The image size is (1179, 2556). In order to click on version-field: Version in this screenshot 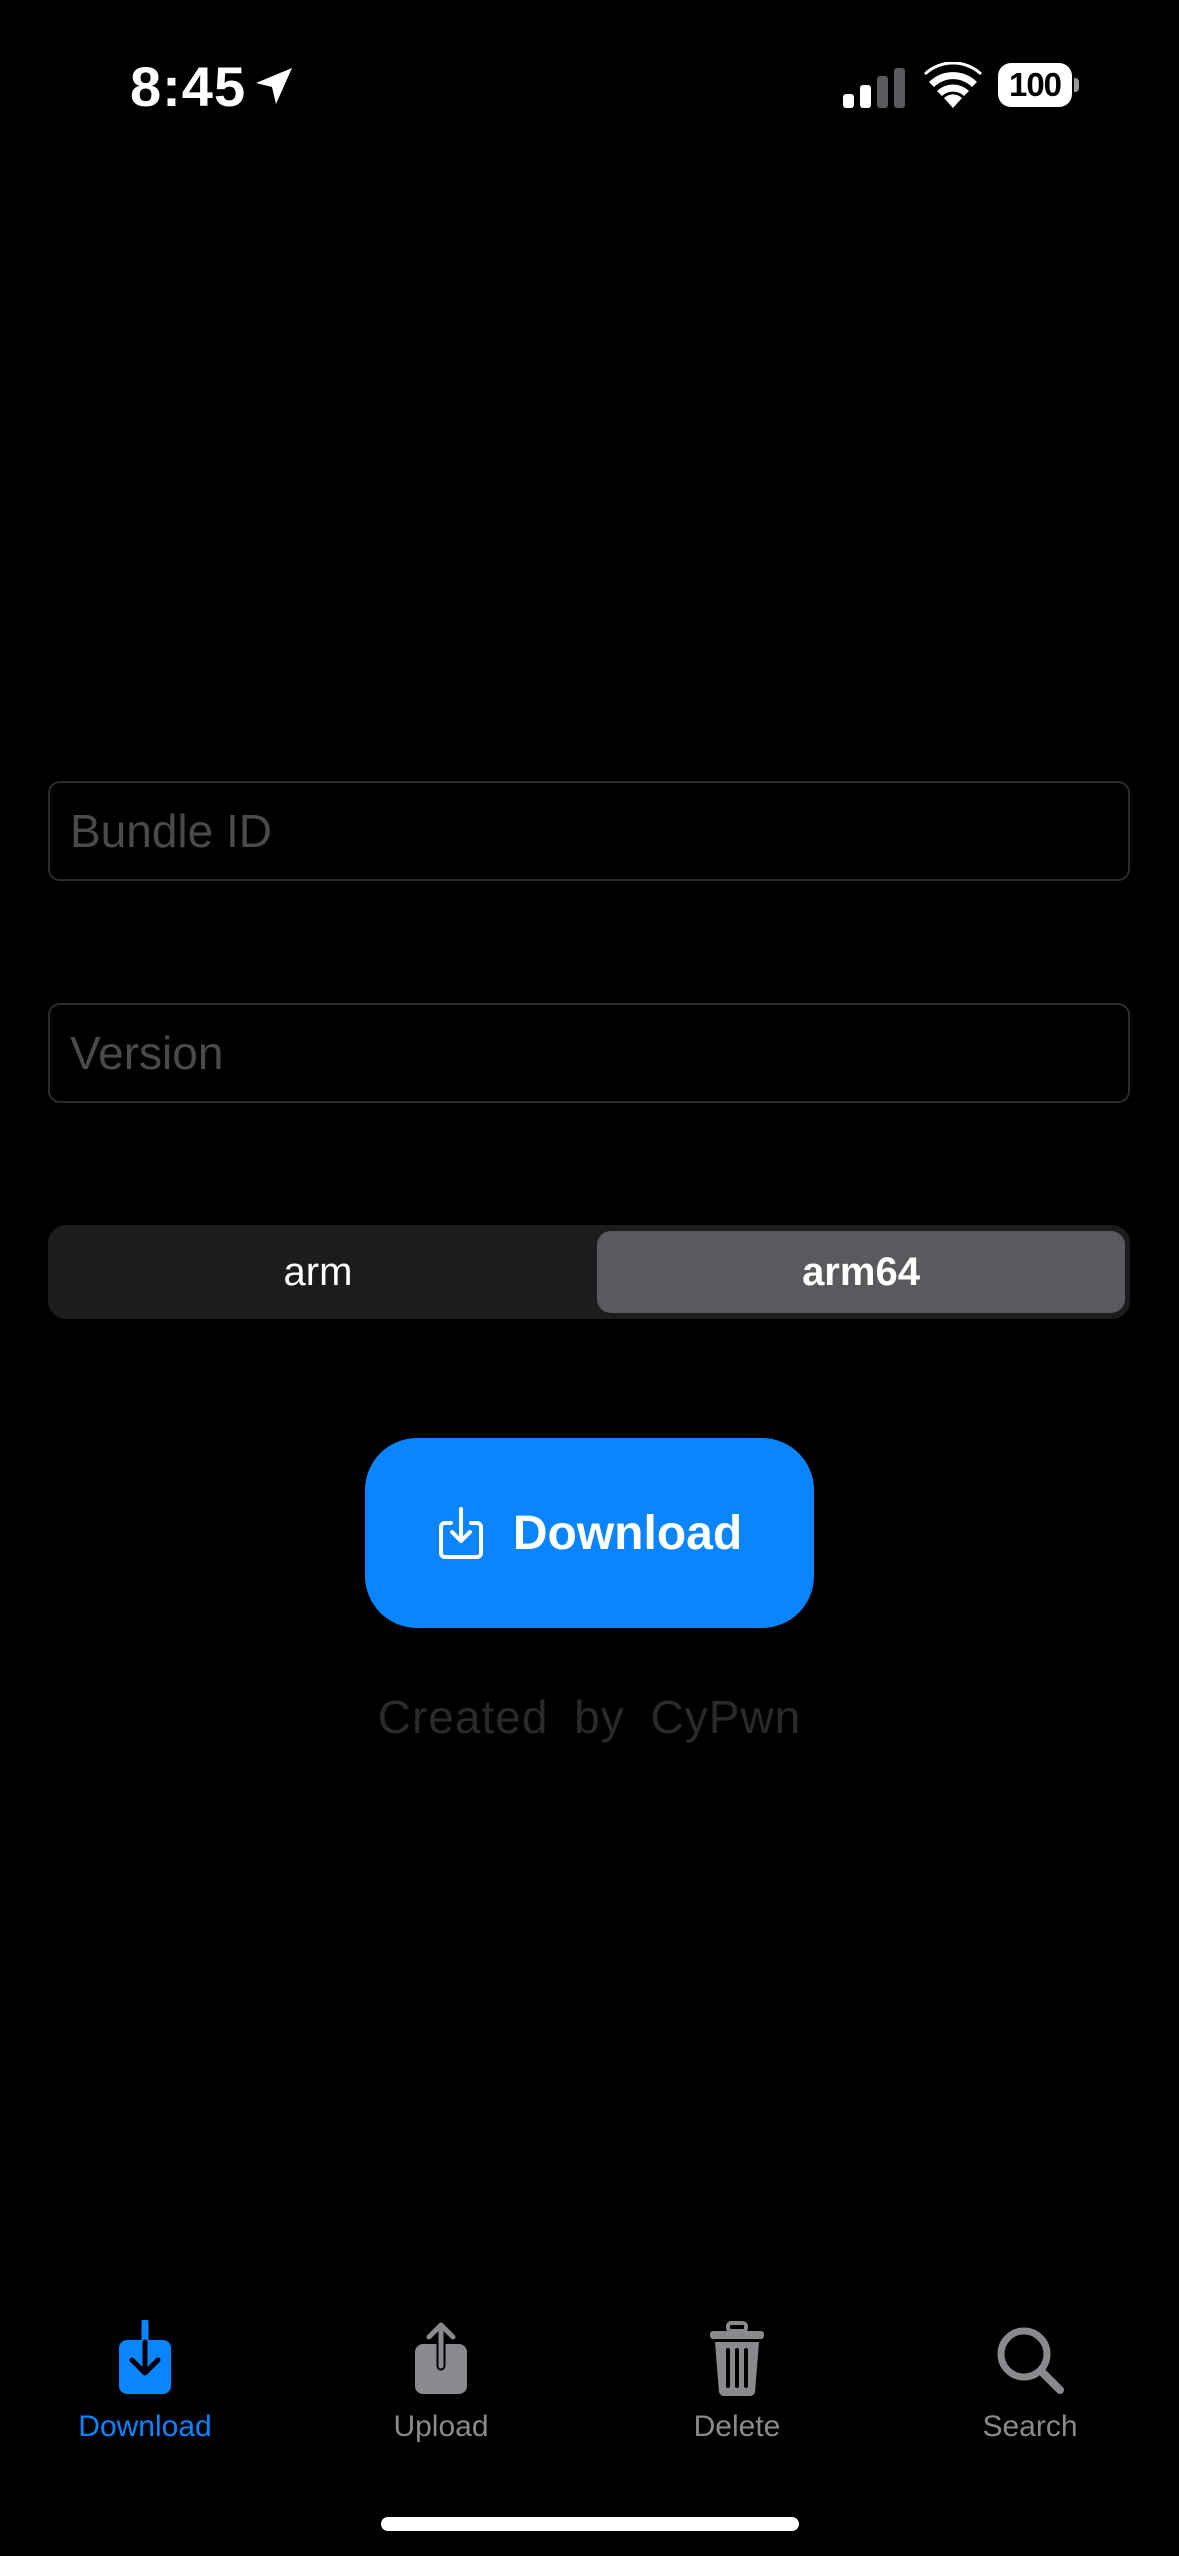, I will do `click(589, 1053)`.